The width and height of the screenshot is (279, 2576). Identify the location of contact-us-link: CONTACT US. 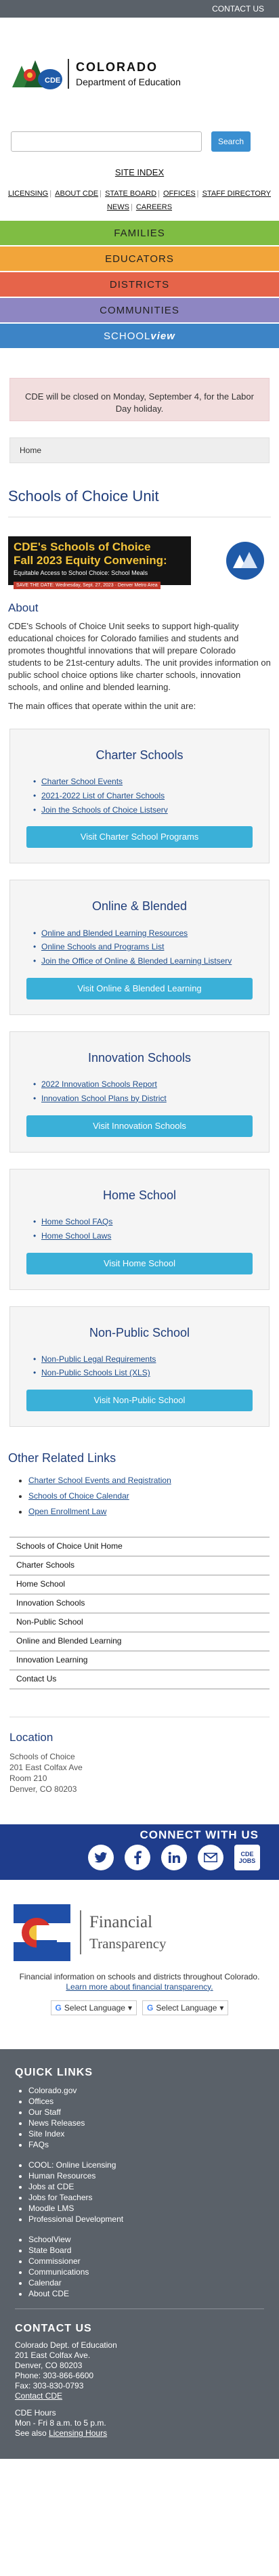
(238, 9).